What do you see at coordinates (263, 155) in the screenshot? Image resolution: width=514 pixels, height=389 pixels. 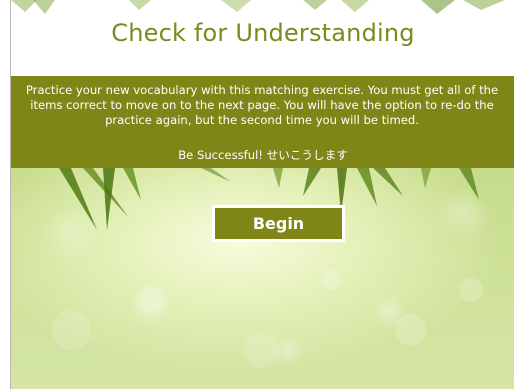 I see `encouragement-text: Be Successful! せいこうします` at bounding box center [263, 155].